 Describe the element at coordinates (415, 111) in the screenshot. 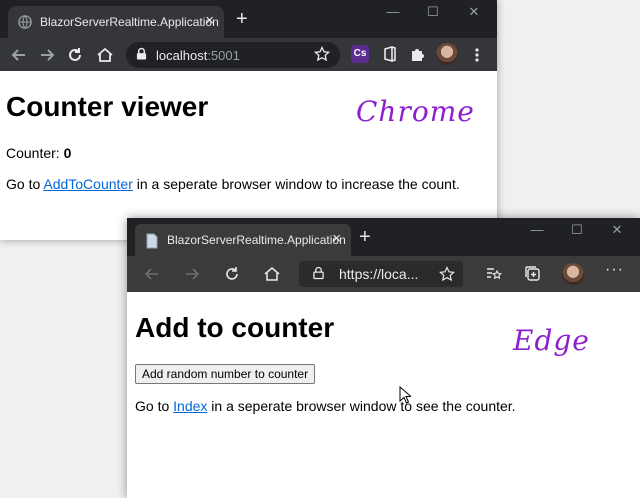

I see `chrome-annotation: Chrome` at that location.